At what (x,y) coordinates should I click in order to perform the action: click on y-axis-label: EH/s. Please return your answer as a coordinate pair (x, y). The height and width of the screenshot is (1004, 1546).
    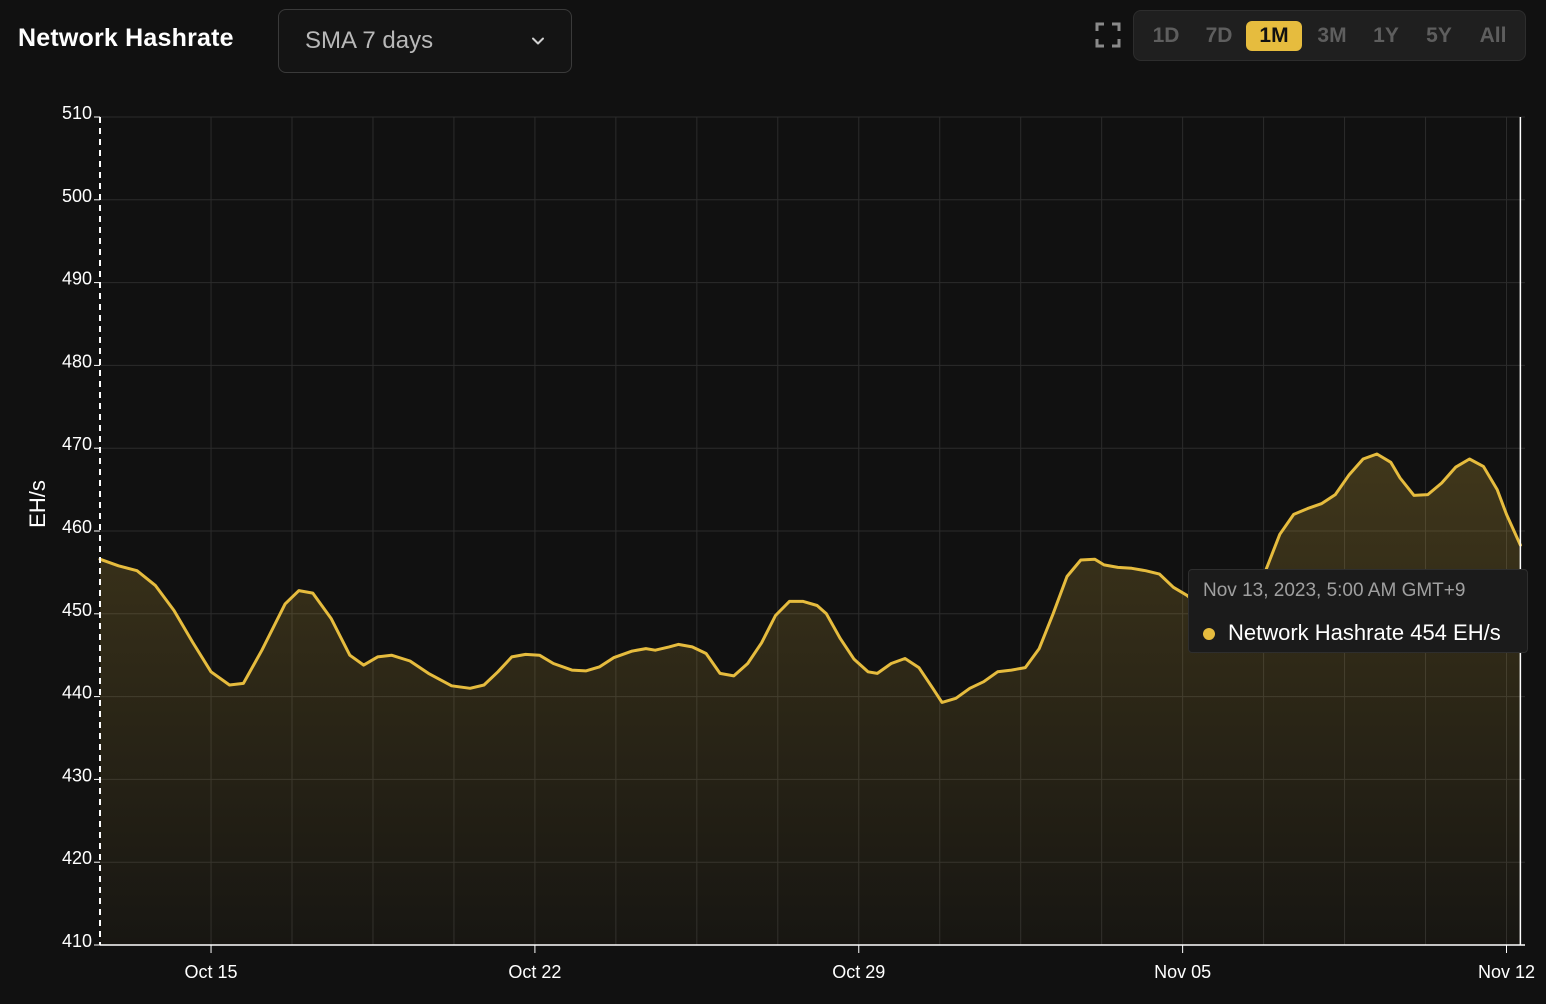
    Looking at the image, I should click on (37, 504).